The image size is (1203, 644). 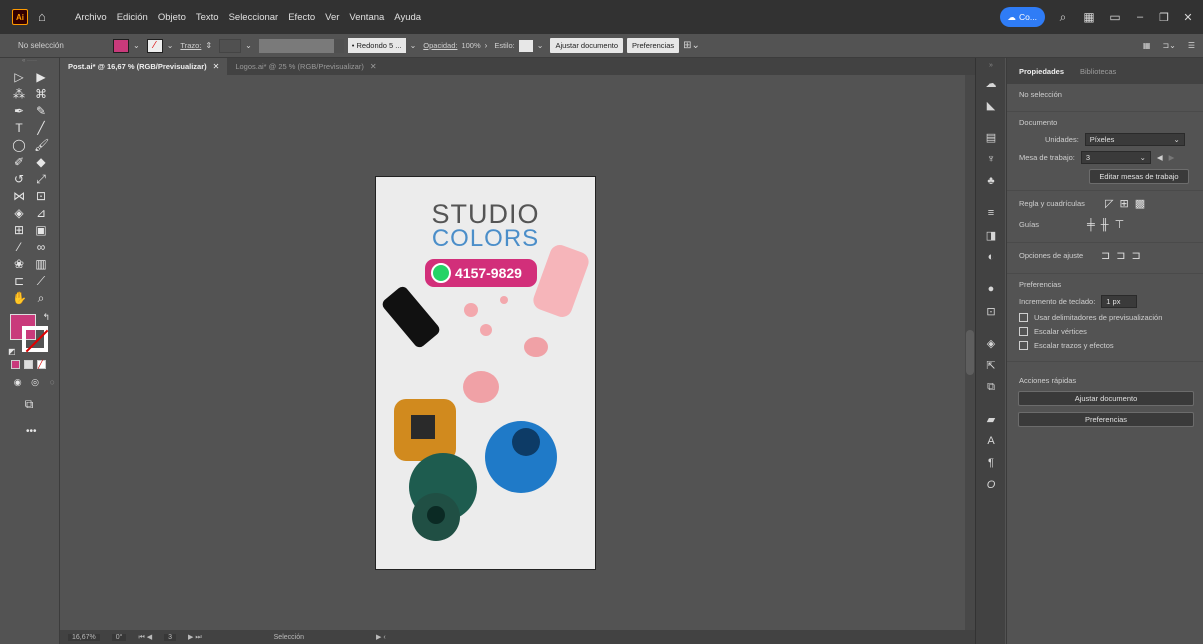 I want to click on menu-icon: ☰, so click(x=1191, y=45).